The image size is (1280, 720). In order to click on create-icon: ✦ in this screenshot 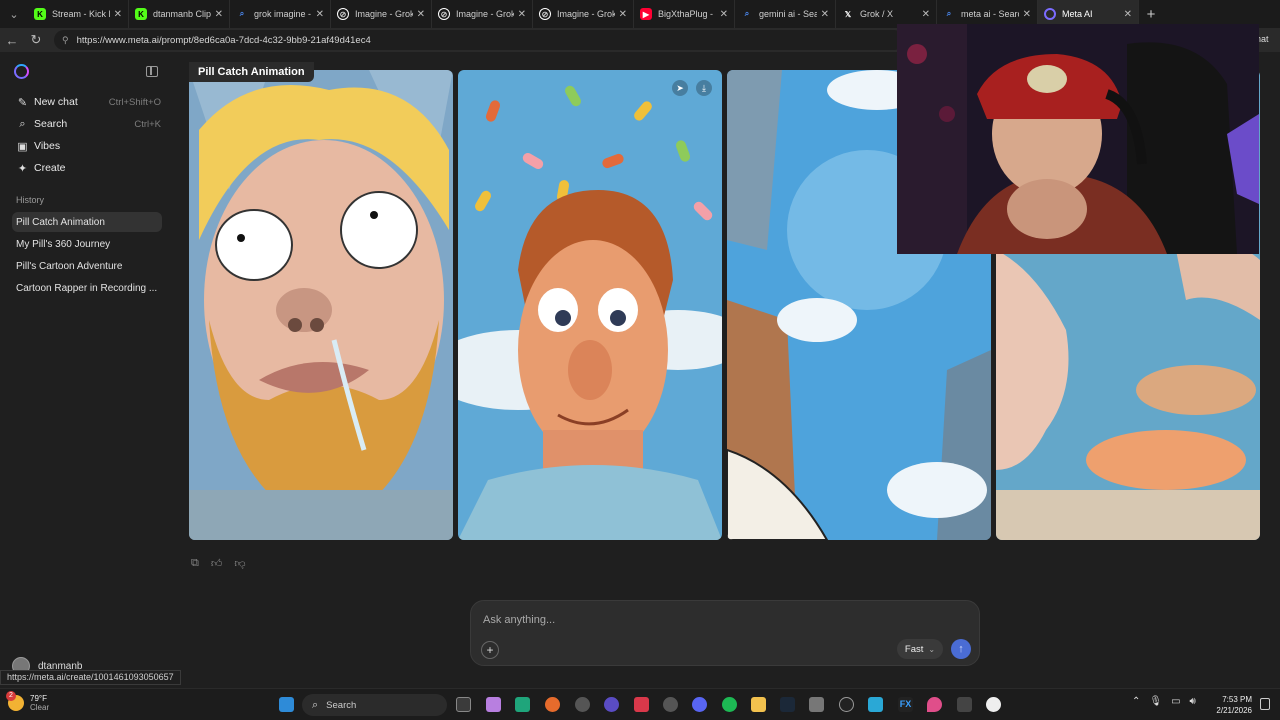, I will do `click(22, 168)`.